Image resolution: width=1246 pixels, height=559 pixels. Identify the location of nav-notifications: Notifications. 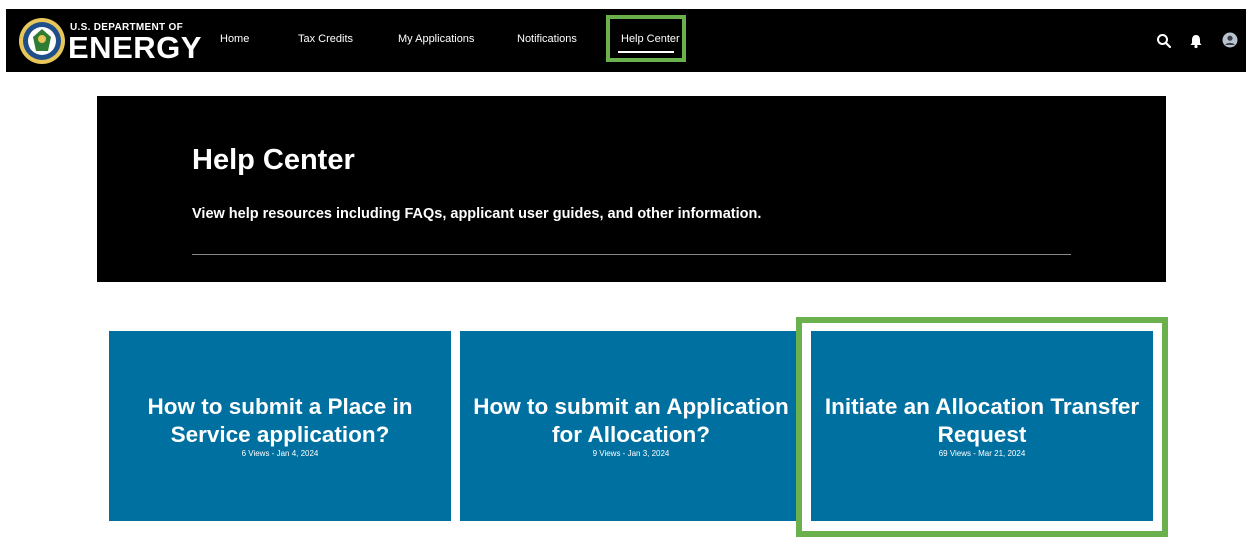
(547, 39).